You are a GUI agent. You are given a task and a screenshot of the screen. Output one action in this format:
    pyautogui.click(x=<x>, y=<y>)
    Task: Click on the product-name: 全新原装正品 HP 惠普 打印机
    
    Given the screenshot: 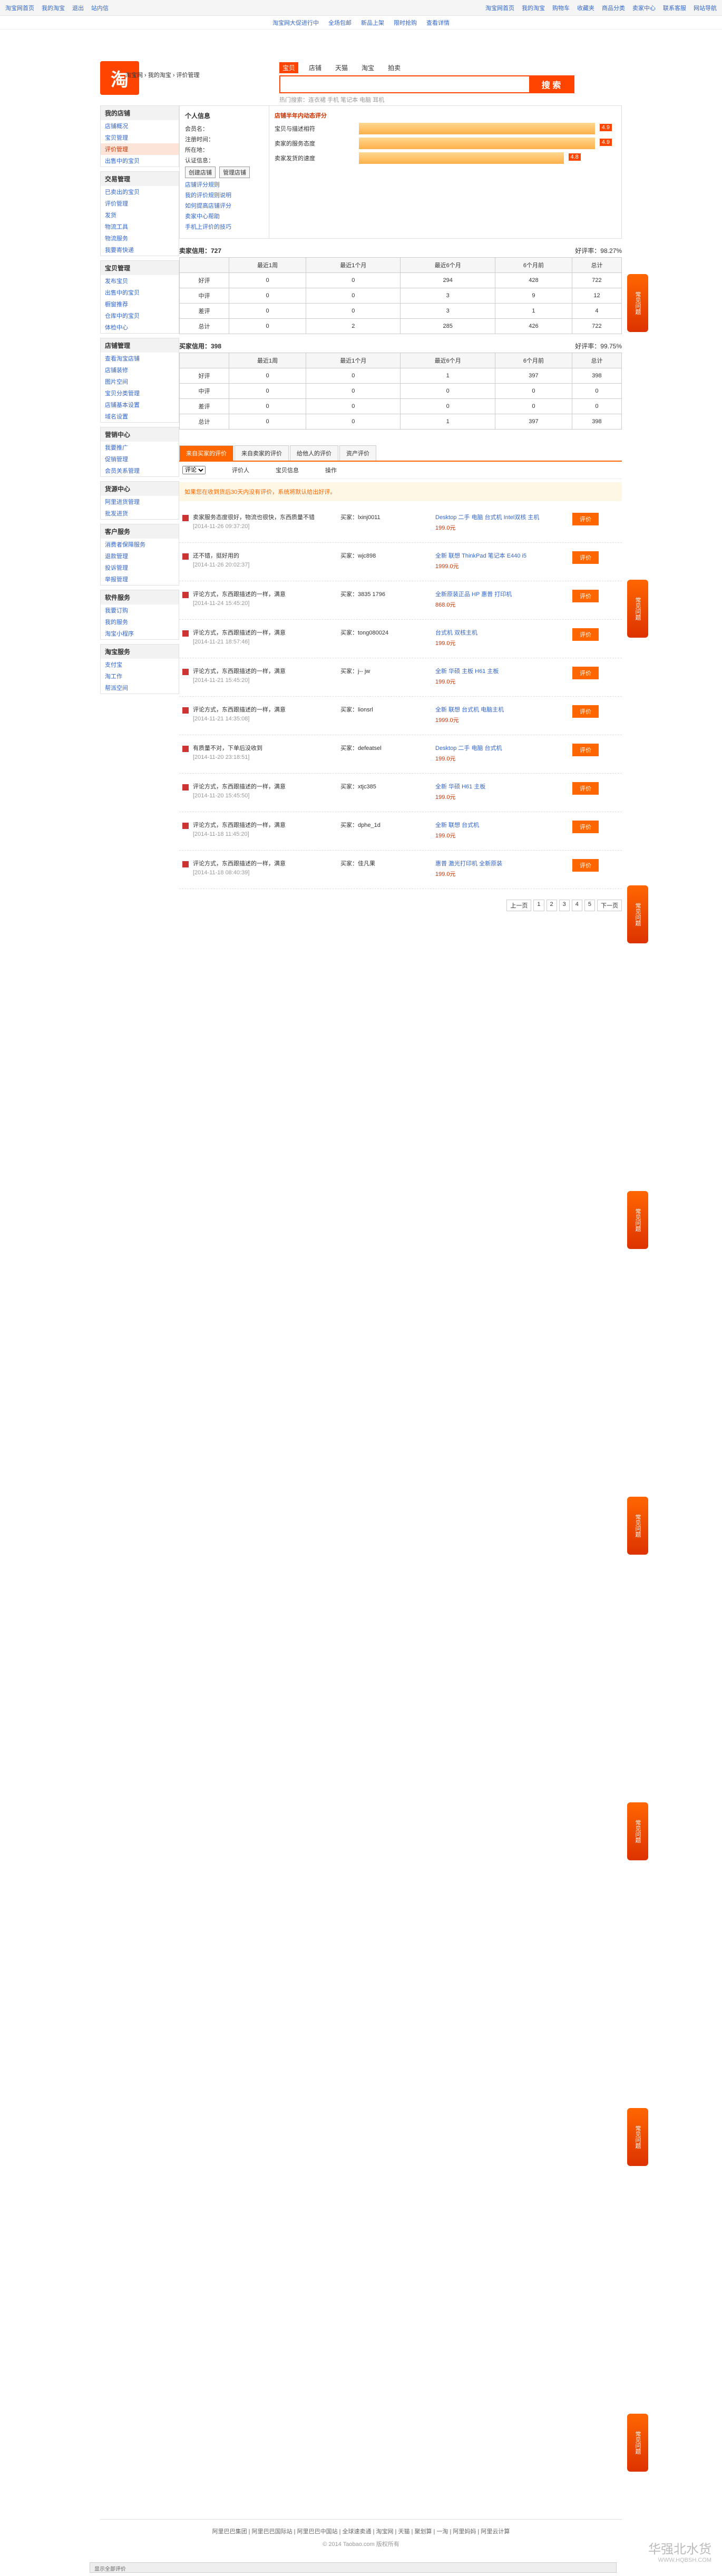 What is the action you would take?
    pyautogui.click(x=473, y=594)
    